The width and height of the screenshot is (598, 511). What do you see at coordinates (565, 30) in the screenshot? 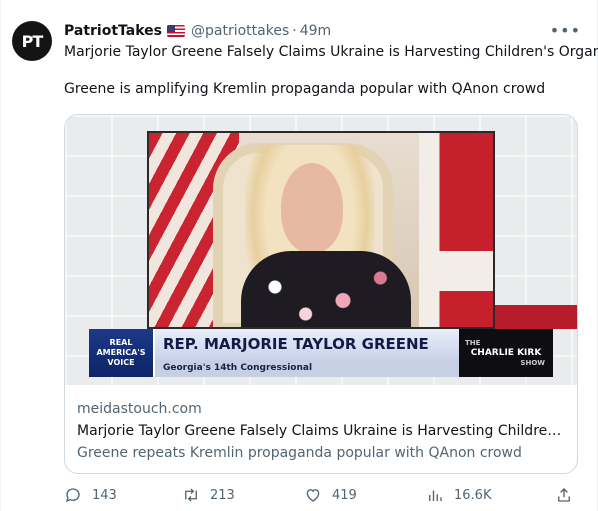
I see `more-options-icon: •••` at bounding box center [565, 30].